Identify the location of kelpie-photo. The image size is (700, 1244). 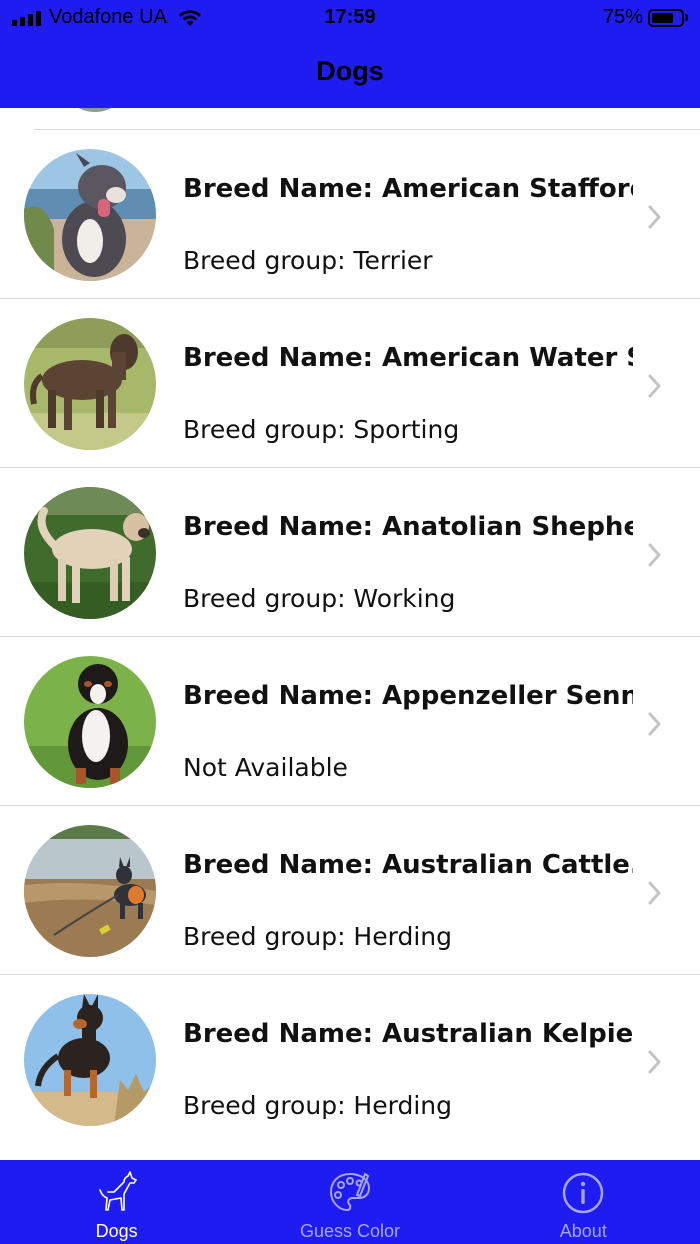
(90, 1060).